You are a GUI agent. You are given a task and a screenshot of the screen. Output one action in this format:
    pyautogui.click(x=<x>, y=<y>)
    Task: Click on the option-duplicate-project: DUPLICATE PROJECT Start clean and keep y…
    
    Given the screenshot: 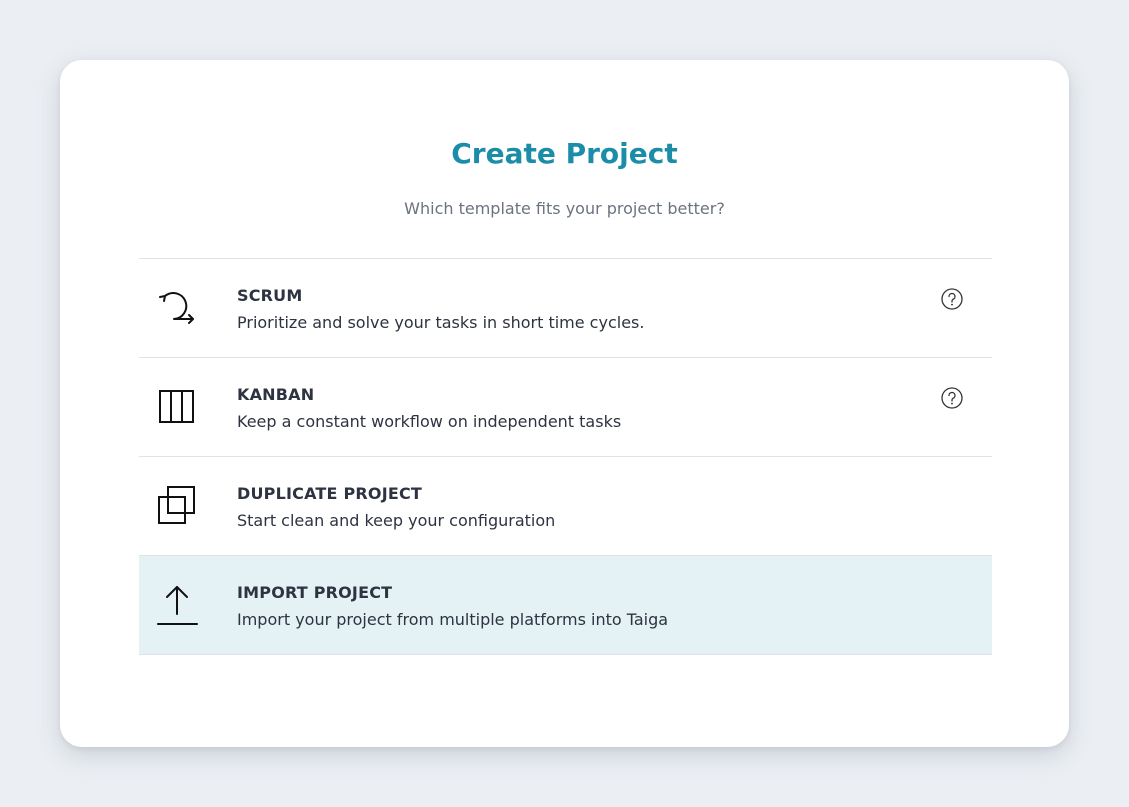 What is the action you would take?
    pyautogui.click(x=565, y=506)
    